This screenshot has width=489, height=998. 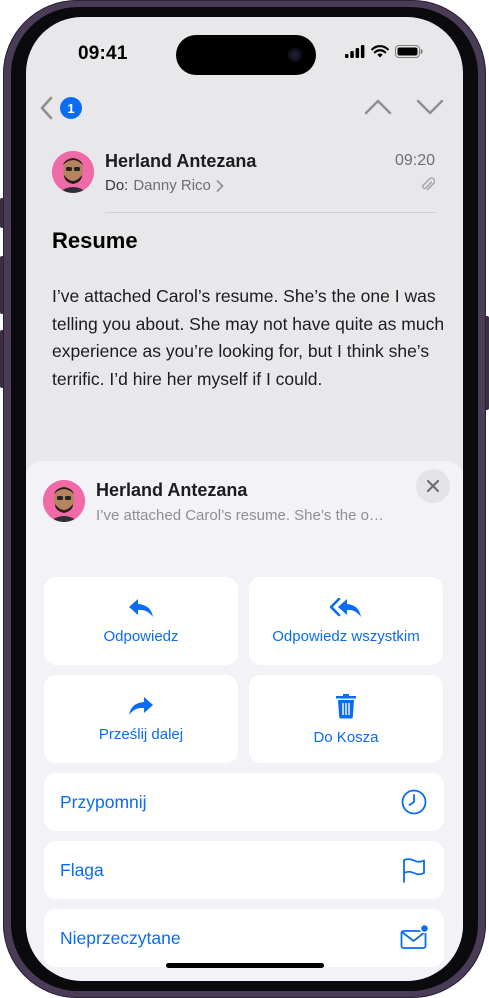 I want to click on remind-me-row: Przypomnij, so click(x=244, y=802).